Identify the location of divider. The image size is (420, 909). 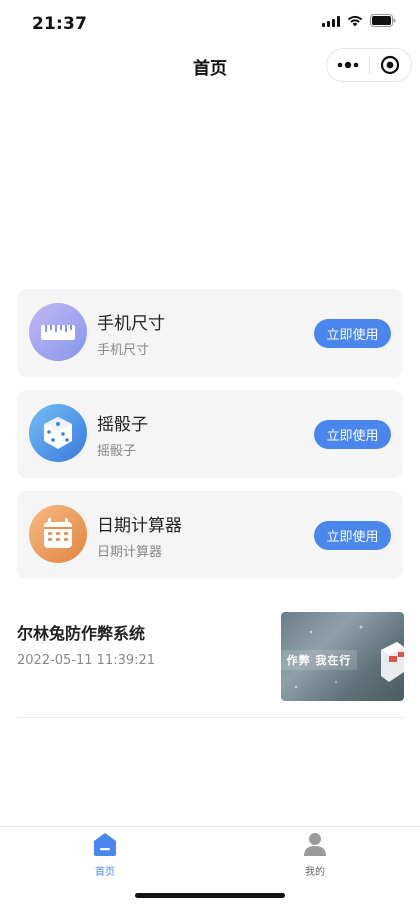
(210, 717).